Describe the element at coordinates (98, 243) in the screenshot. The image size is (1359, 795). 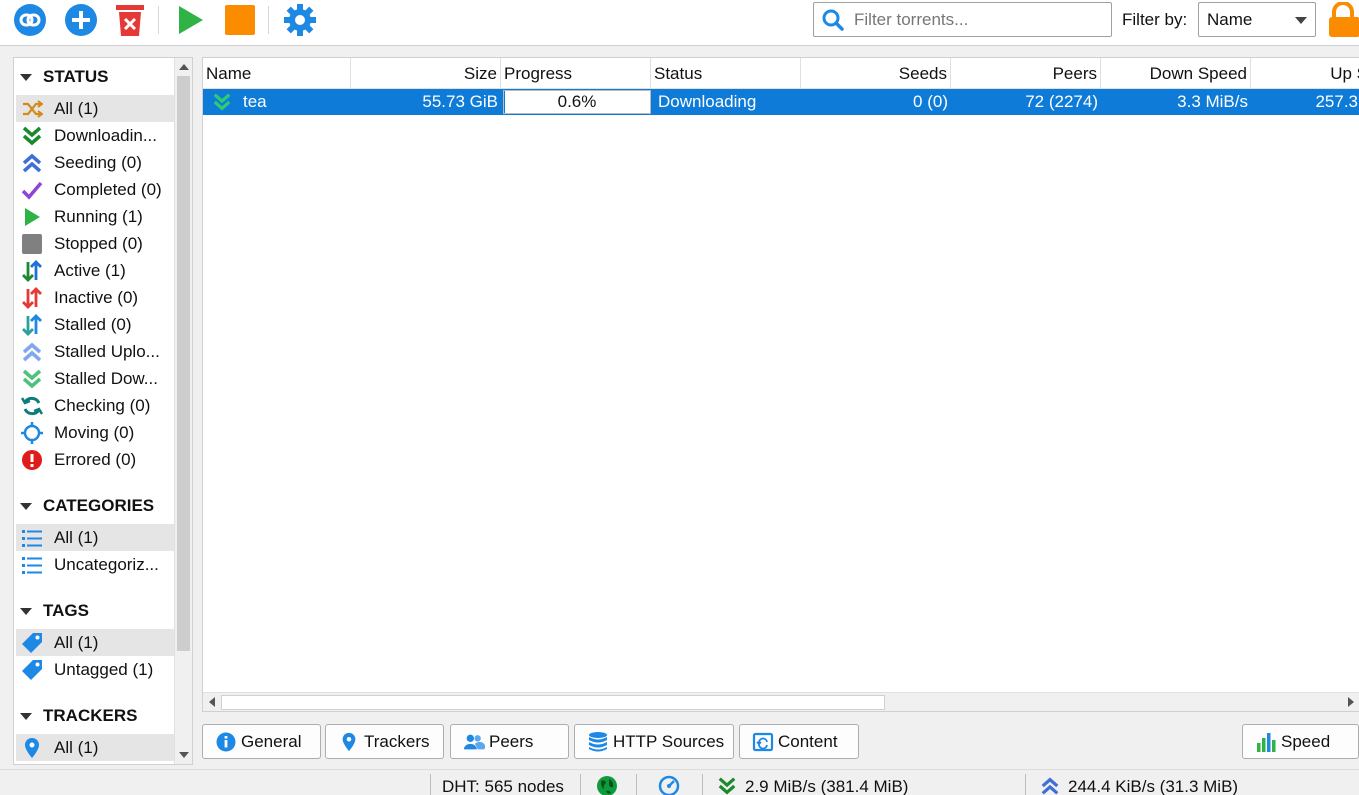
I see `sidebar-item-label: Stopped (0)` at that location.